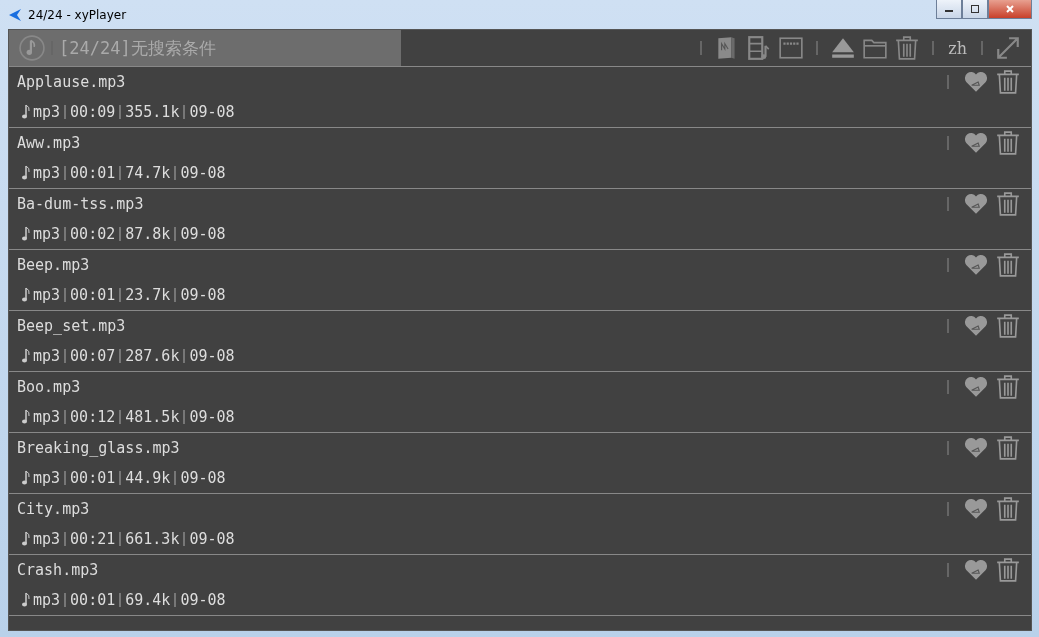  What do you see at coordinates (93, 417) in the screenshot?
I see `track-duration: 00:12` at bounding box center [93, 417].